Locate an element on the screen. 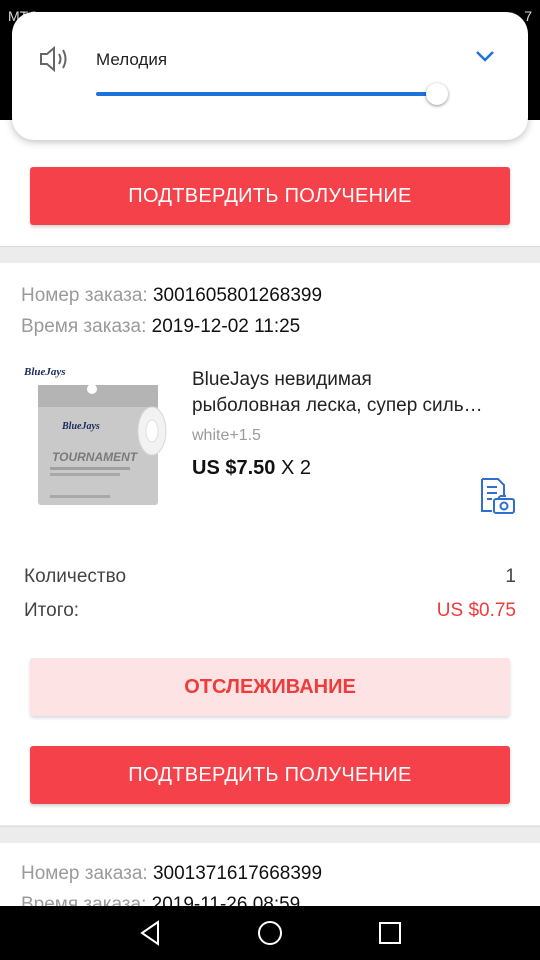 This screenshot has width=540, height=960. total-row: Итого: US $0.75 is located at coordinates (270, 611).